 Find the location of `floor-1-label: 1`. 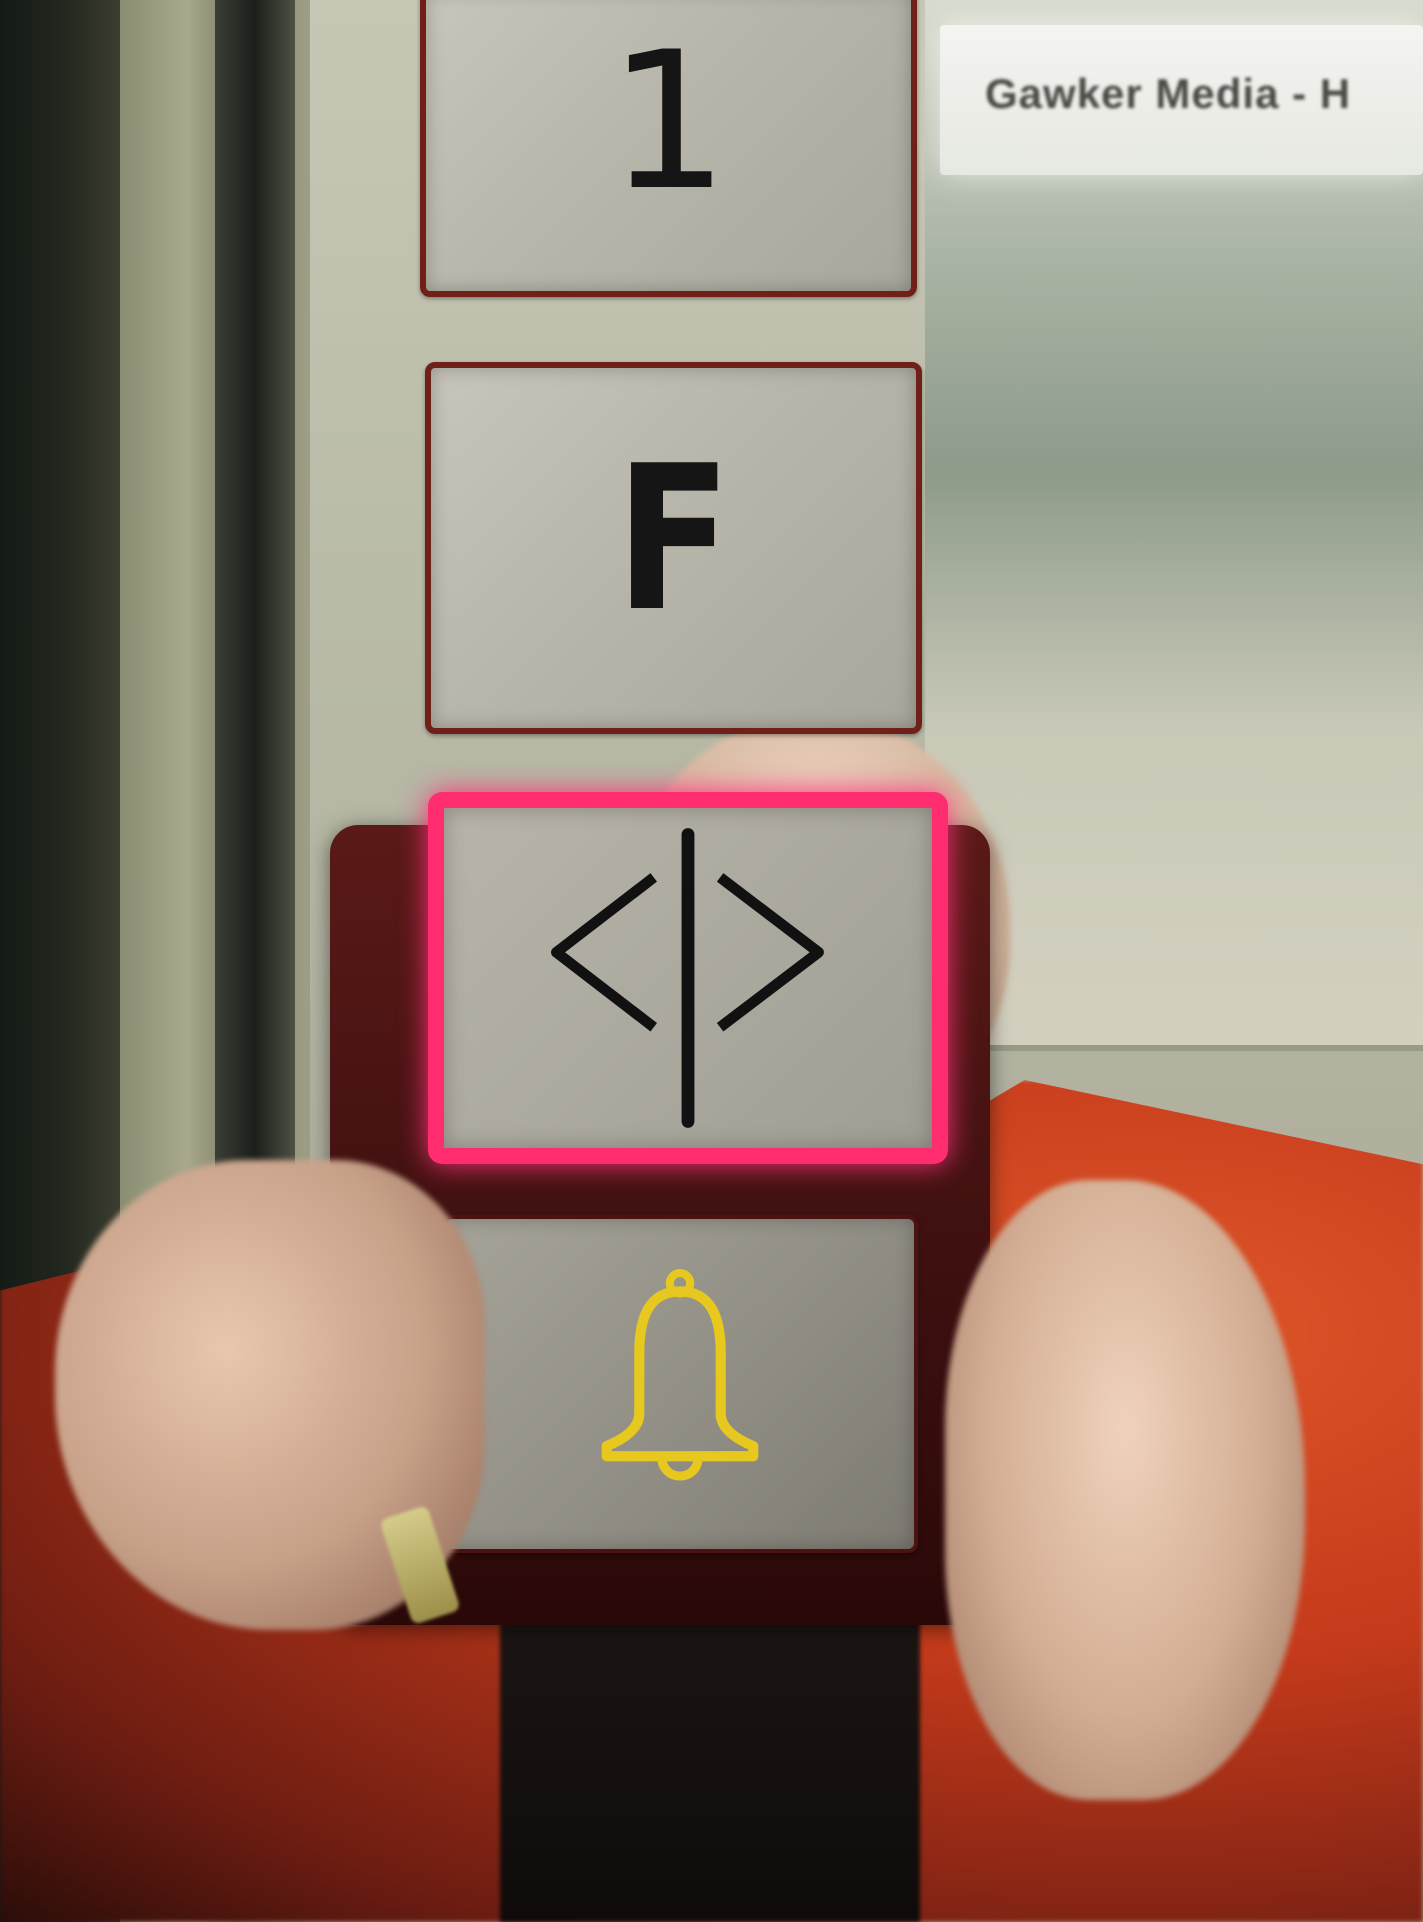

floor-1-label: 1 is located at coordinates (668, 121).